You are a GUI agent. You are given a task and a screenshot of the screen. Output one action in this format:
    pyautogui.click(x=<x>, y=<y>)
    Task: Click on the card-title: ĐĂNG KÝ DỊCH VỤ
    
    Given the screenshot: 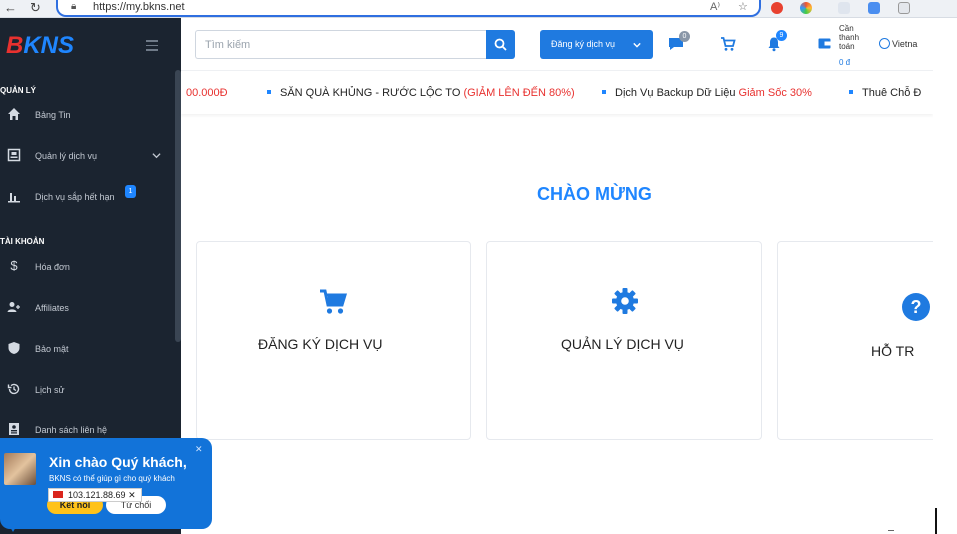 What is the action you would take?
    pyautogui.click(x=320, y=344)
    